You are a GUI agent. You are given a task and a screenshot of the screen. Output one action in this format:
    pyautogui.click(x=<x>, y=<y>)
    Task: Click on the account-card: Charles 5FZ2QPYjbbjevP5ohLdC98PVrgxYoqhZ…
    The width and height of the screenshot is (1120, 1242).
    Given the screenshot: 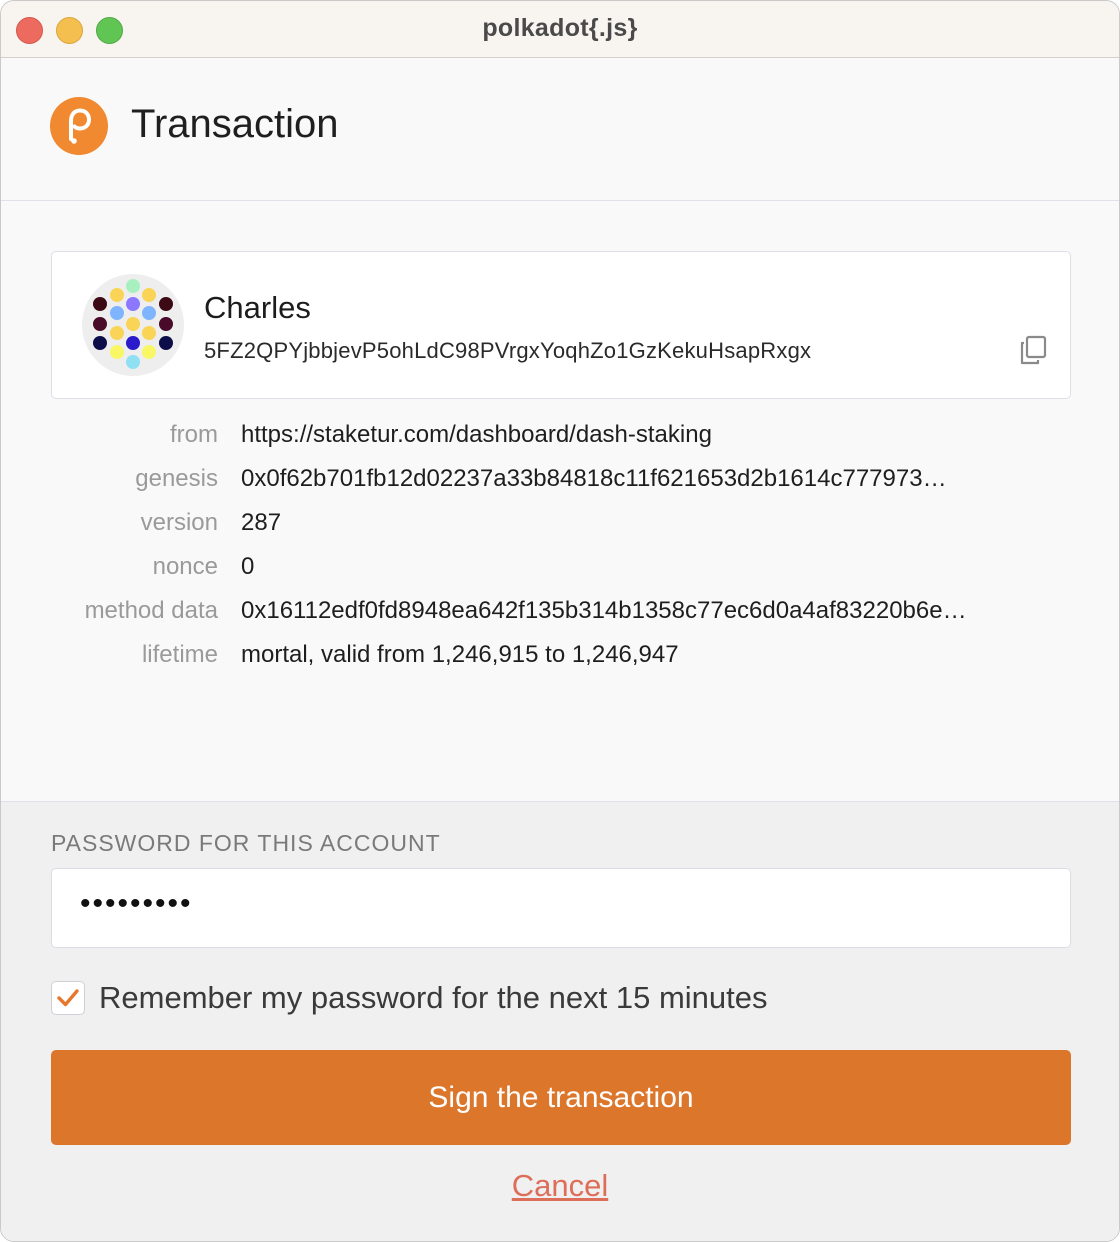 What is the action you would take?
    pyautogui.click(x=561, y=325)
    